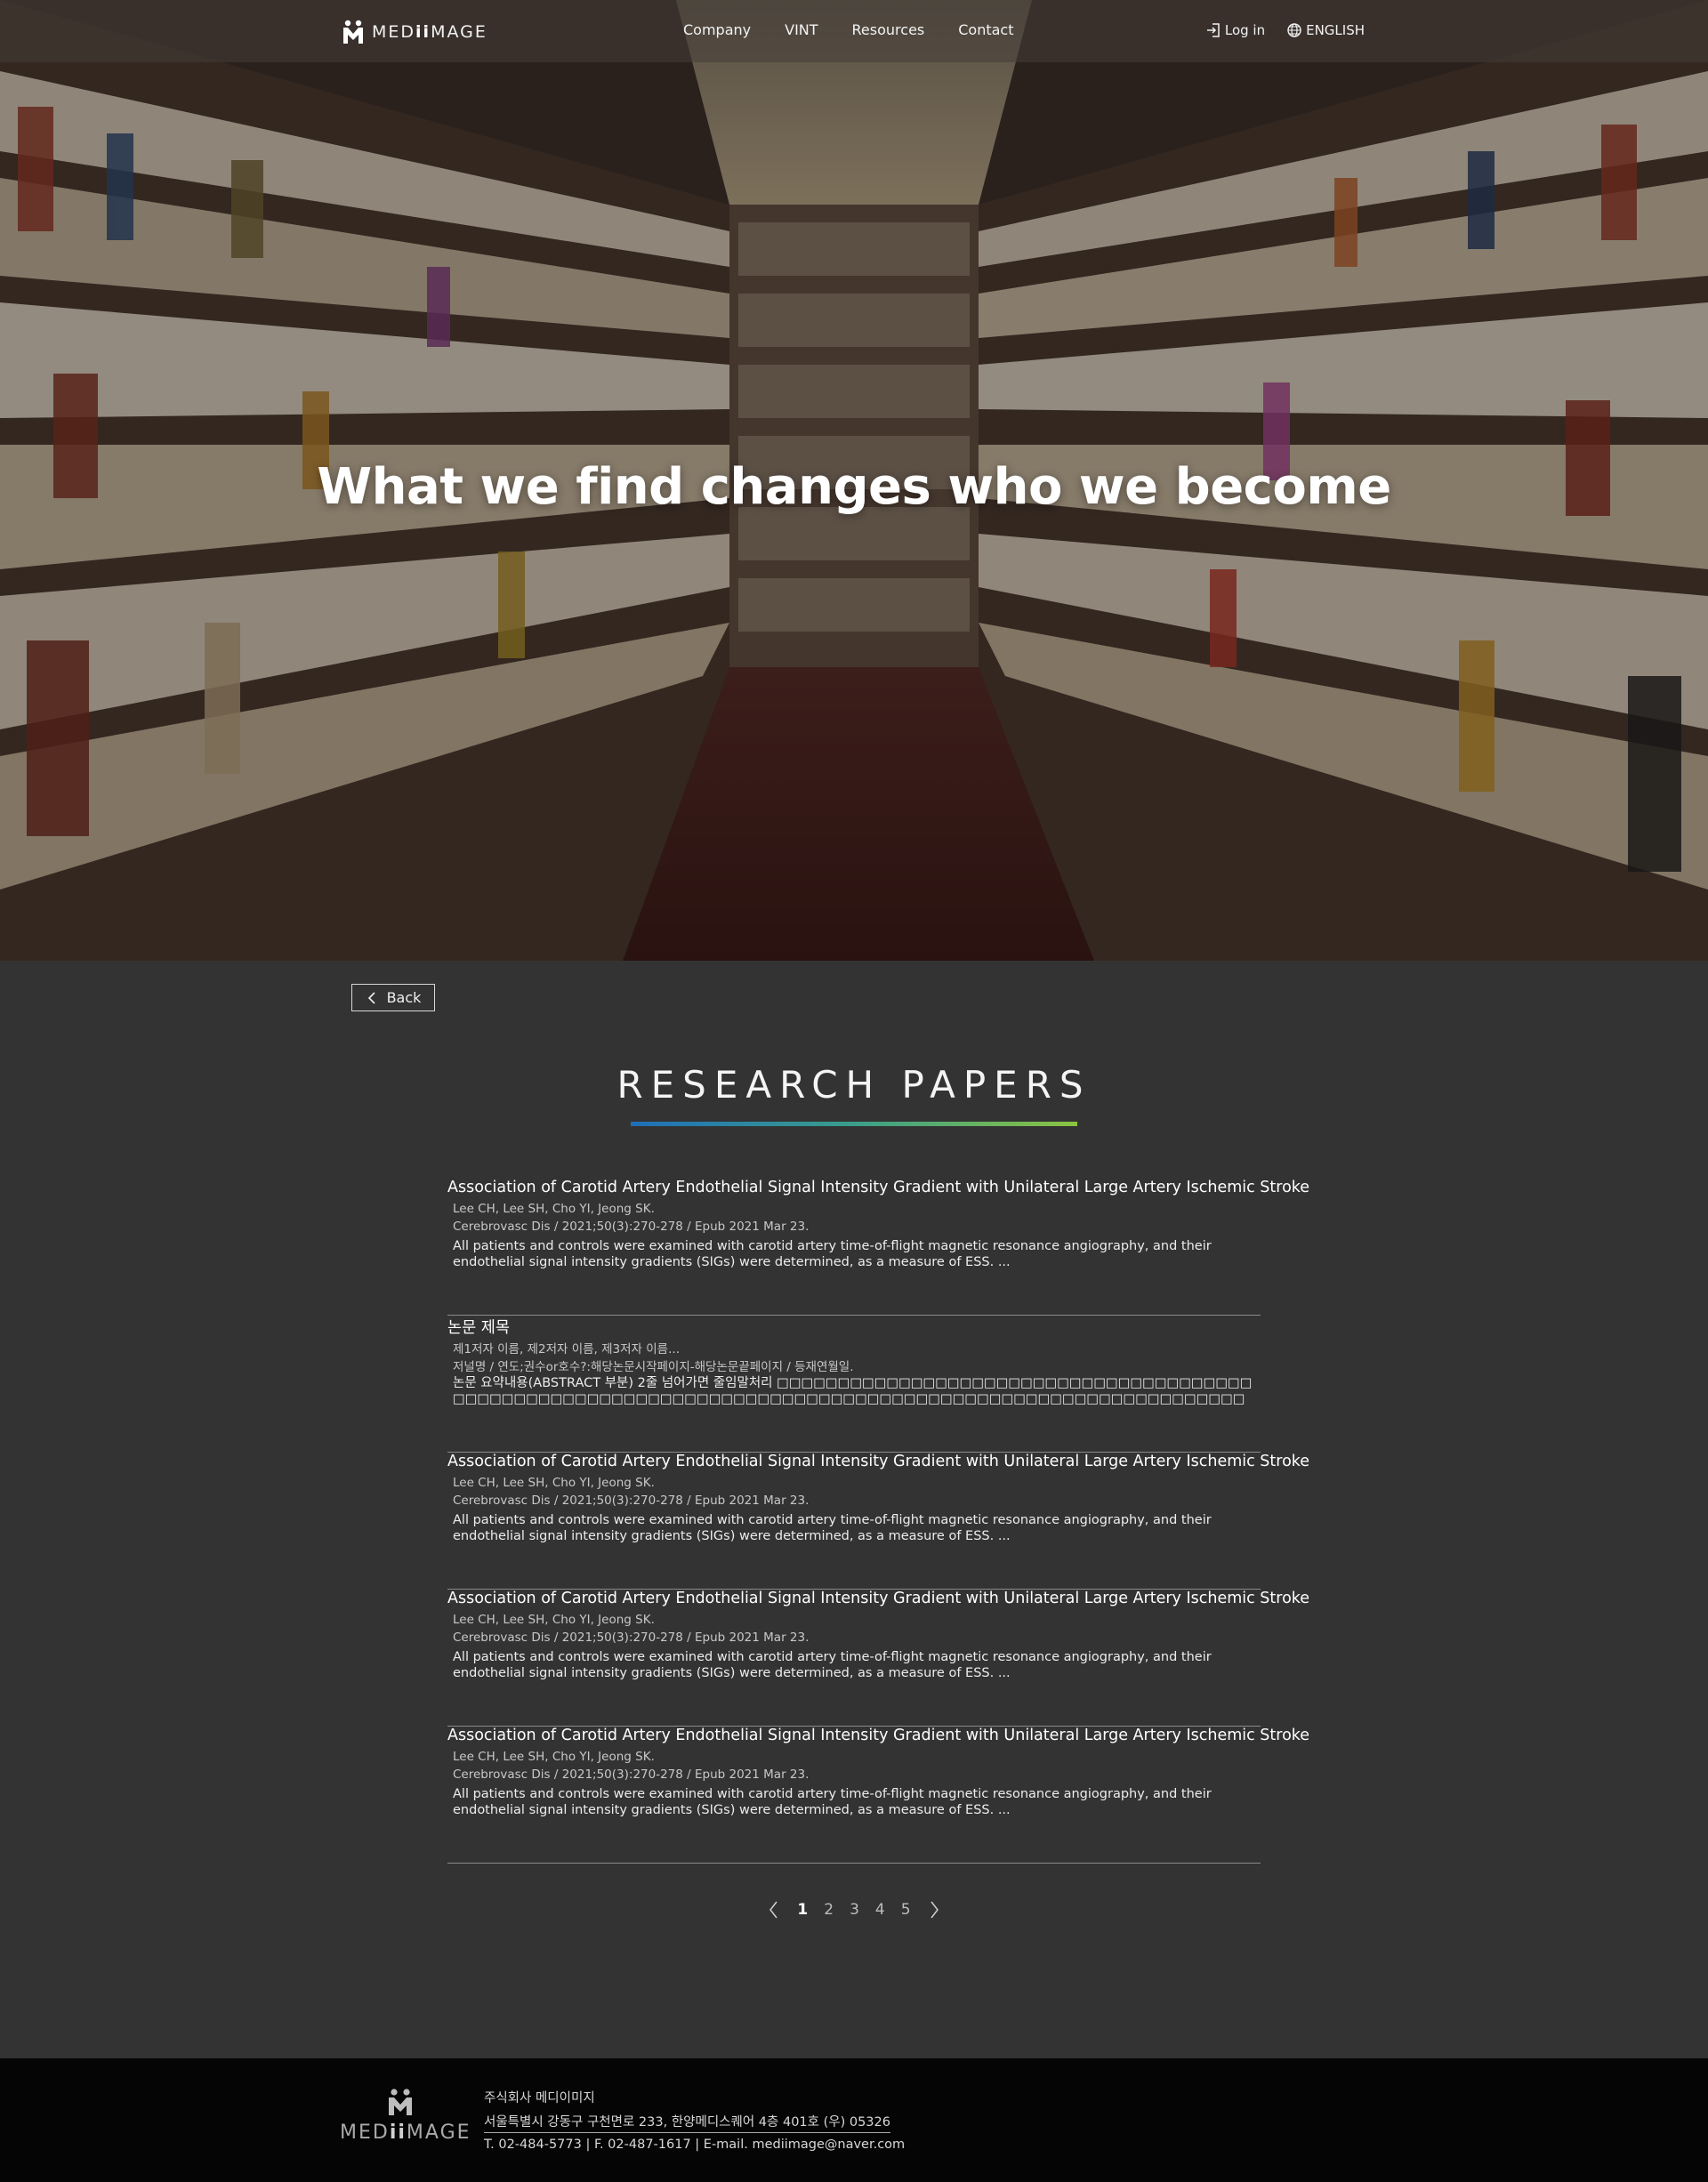 The height and width of the screenshot is (2182, 1708). I want to click on login-link: Log in, so click(1235, 30).